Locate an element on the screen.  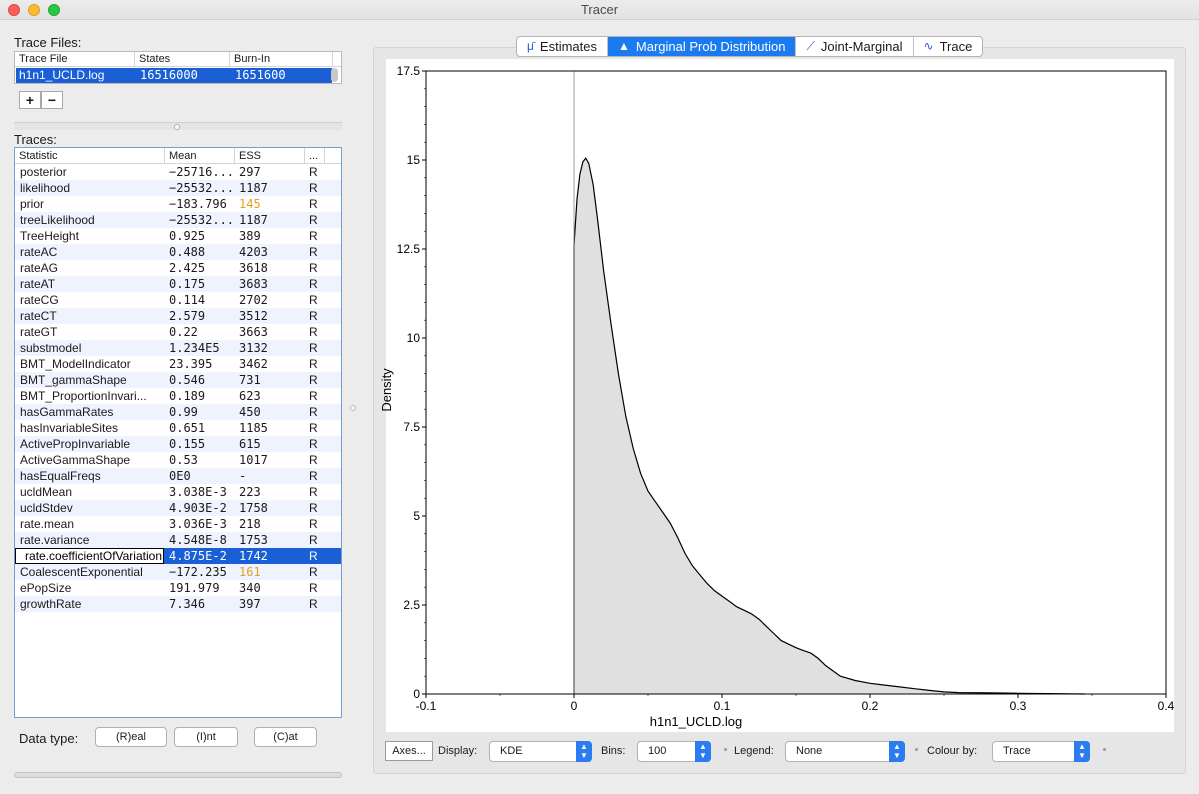
y-tick-label: 2.5 is located at coordinates (411, 605).